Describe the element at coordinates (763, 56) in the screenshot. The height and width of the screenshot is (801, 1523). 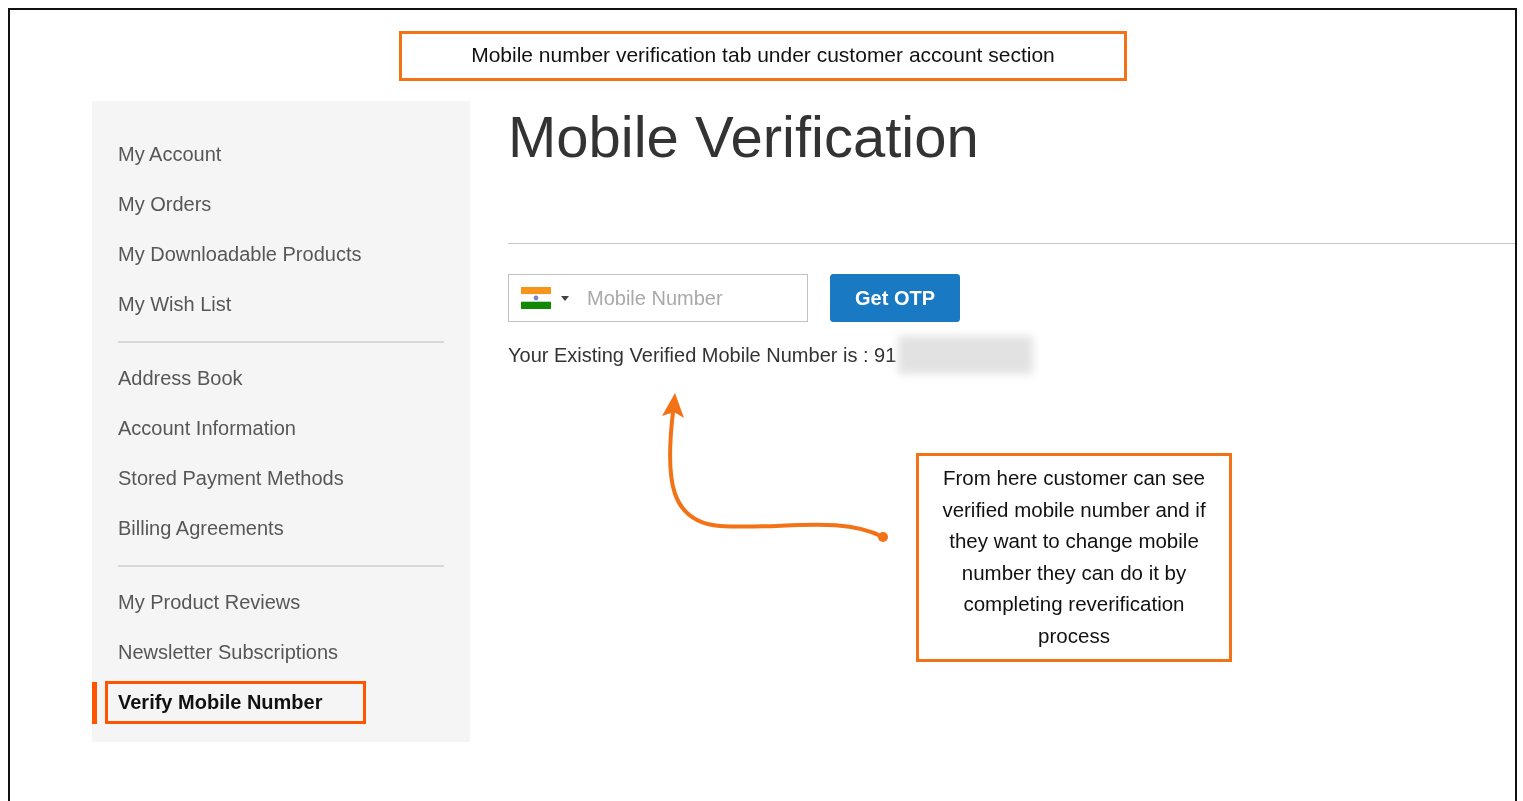
I see `annotation-label: Mobile number verification tab under customer account section` at that location.